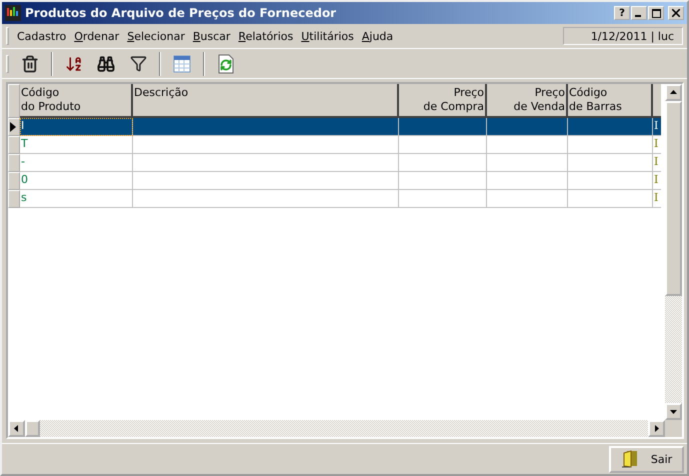 This screenshot has height=476, width=689. Describe the element at coordinates (527, 101) in the screenshot. I see `column-header: Preço de Venda` at that location.